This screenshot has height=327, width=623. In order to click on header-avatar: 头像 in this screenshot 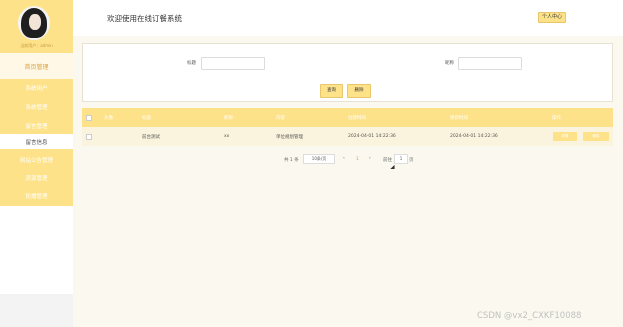, I will do `click(108, 118)`.